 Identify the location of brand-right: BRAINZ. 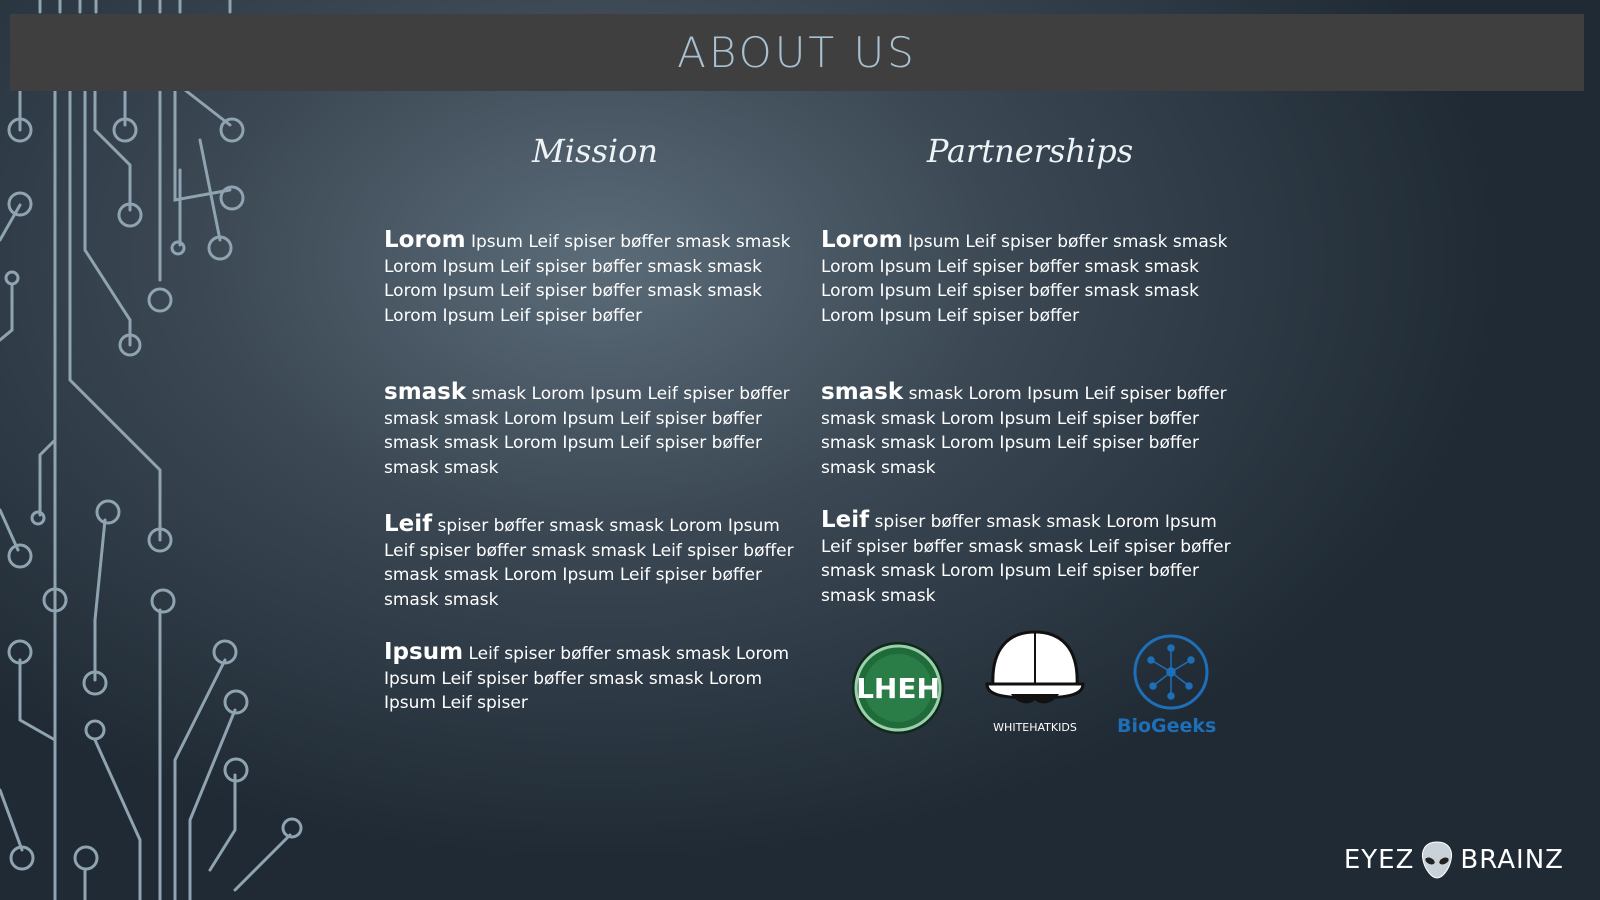
(1512, 860).